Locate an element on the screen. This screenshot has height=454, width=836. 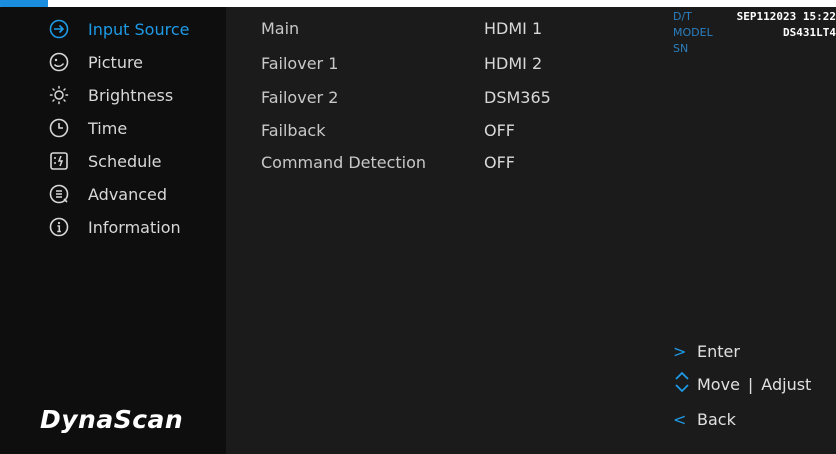
sidebar-item-label: Picture is located at coordinates (116, 62).